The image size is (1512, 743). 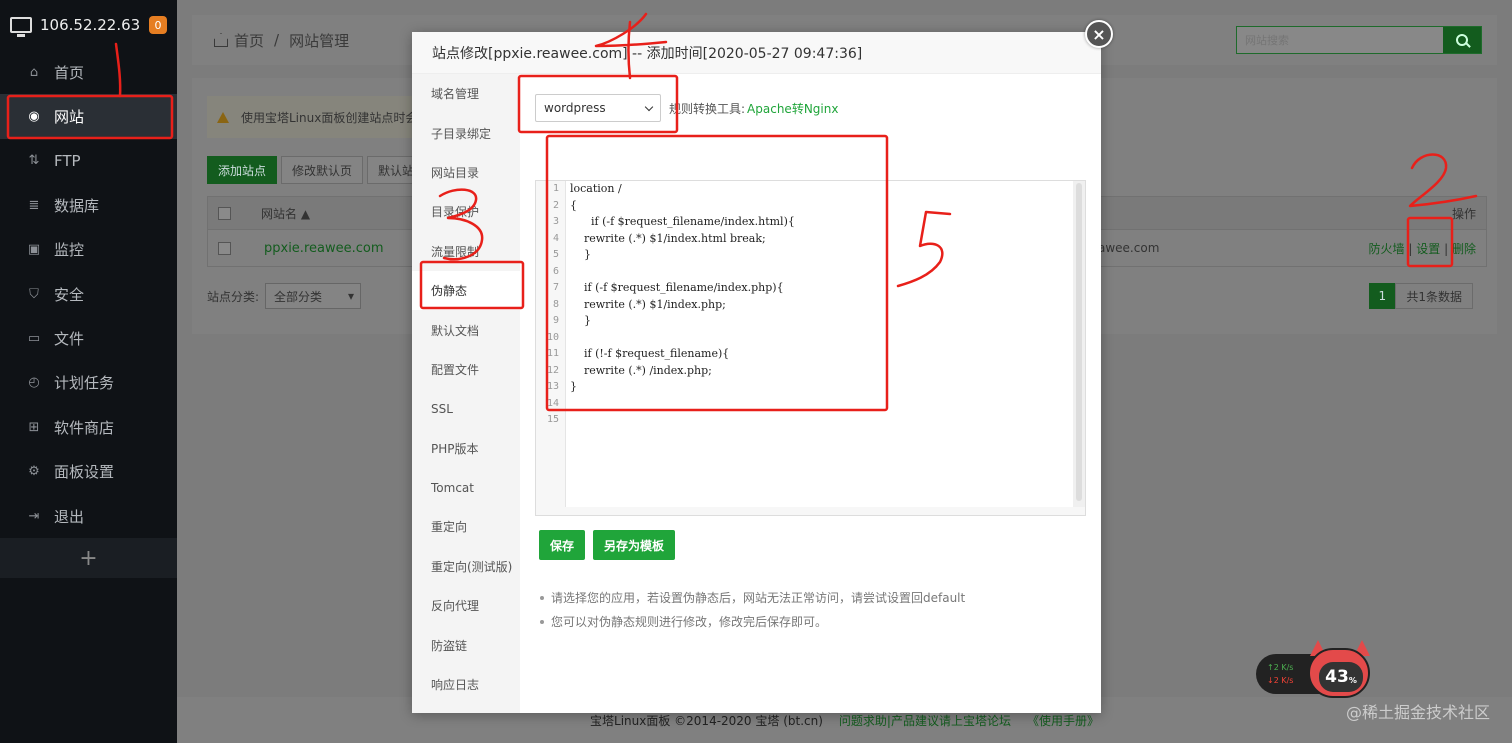 What do you see at coordinates (88, 294) in the screenshot?
I see `sidebar-item-security: ⛉ 安全` at bounding box center [88, 294].